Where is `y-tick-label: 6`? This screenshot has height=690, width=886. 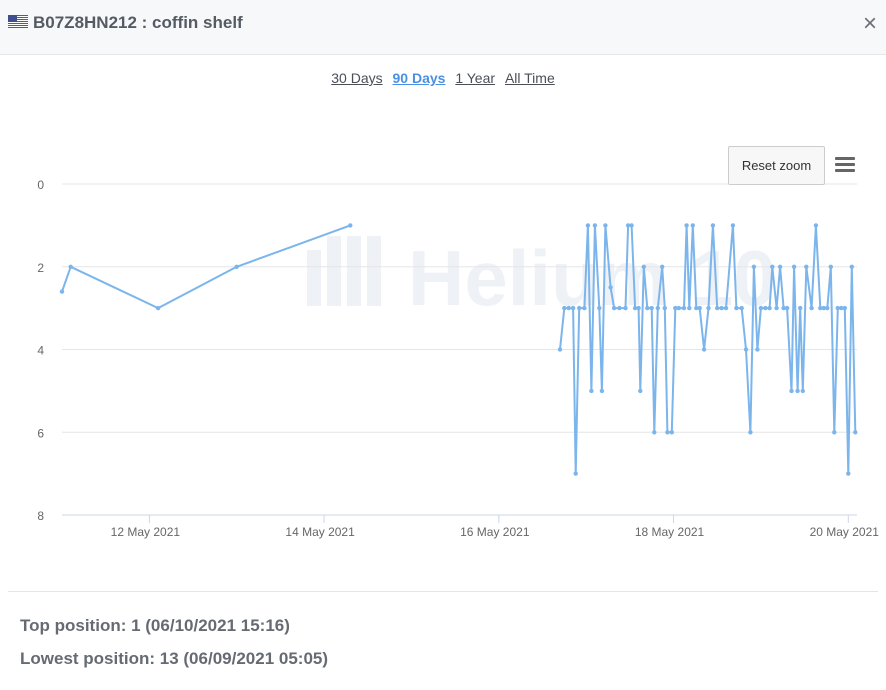
y-tick-label: 6 is located at coordinates (40, 433).